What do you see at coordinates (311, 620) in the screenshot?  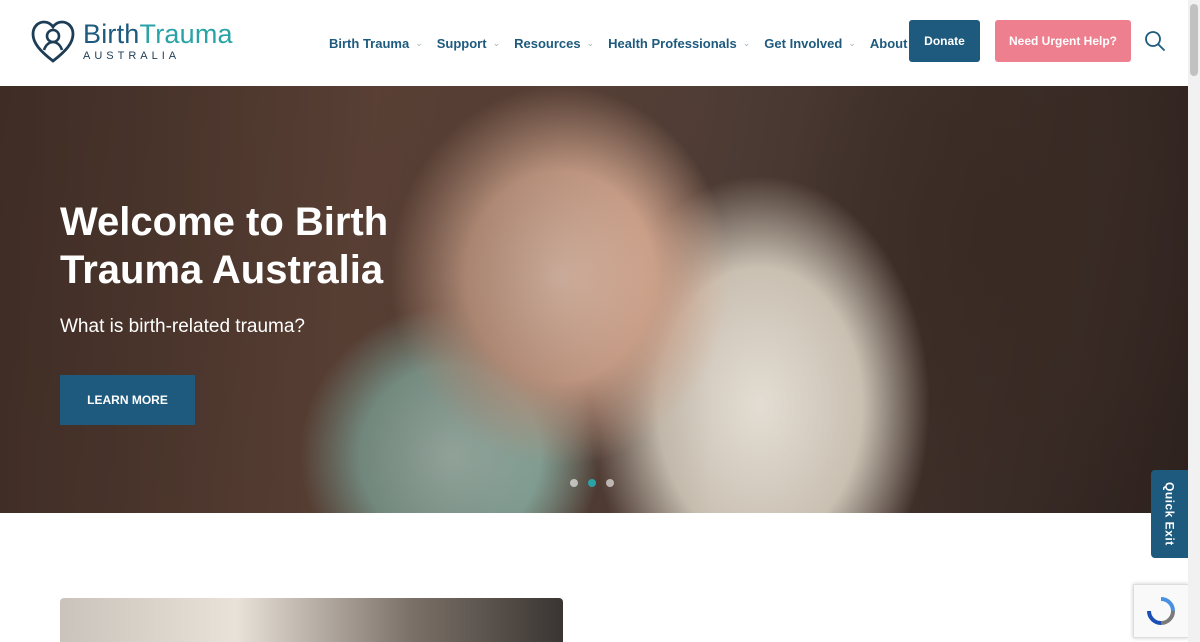 I see `content-card-image` at bounding box center [311, 620].